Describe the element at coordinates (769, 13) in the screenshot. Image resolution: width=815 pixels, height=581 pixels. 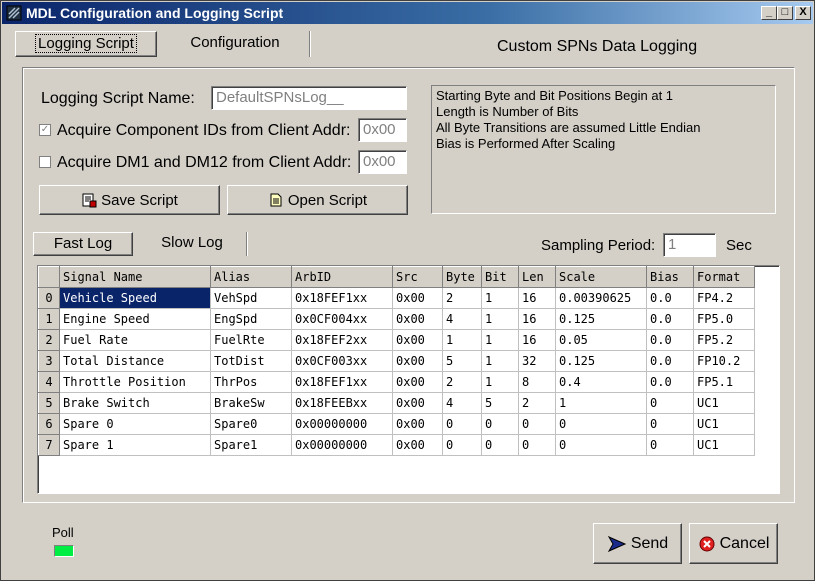
I see `minimize-button: _` at that location.